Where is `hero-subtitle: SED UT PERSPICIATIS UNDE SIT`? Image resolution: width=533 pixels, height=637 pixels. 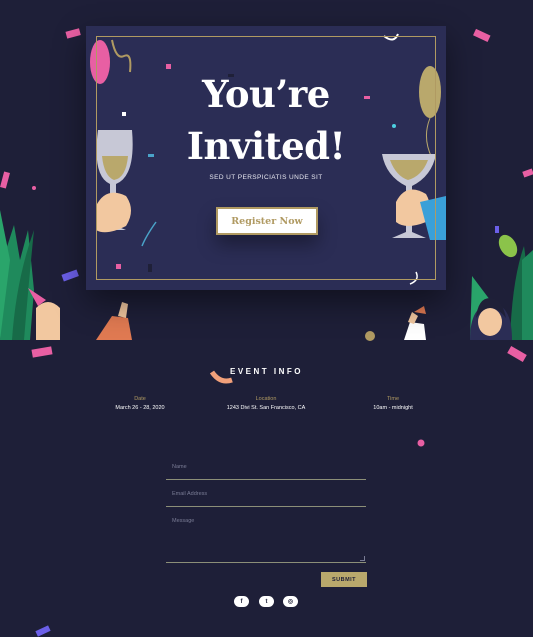 hero-subtitle: SED UT PERSPICIATIS UNDE SIT is located at coordinates (266, 177).